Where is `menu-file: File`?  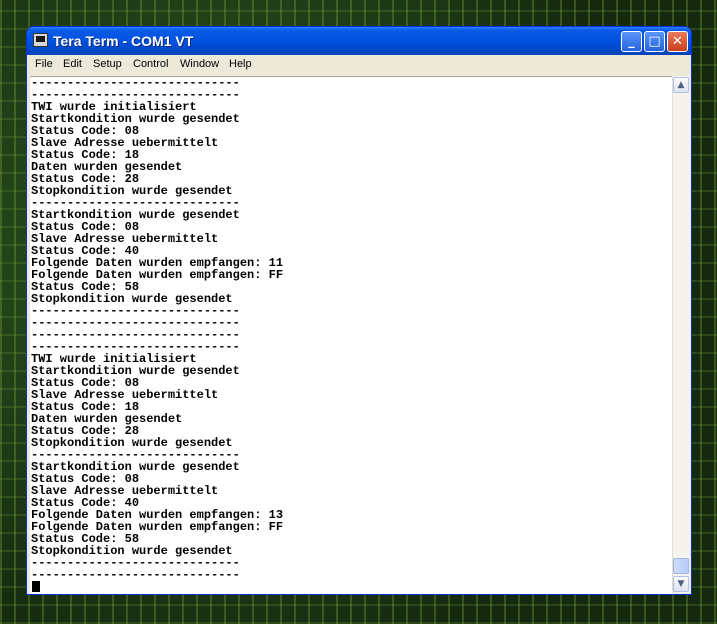 menu-file: File is located at coordinates (44, 64).